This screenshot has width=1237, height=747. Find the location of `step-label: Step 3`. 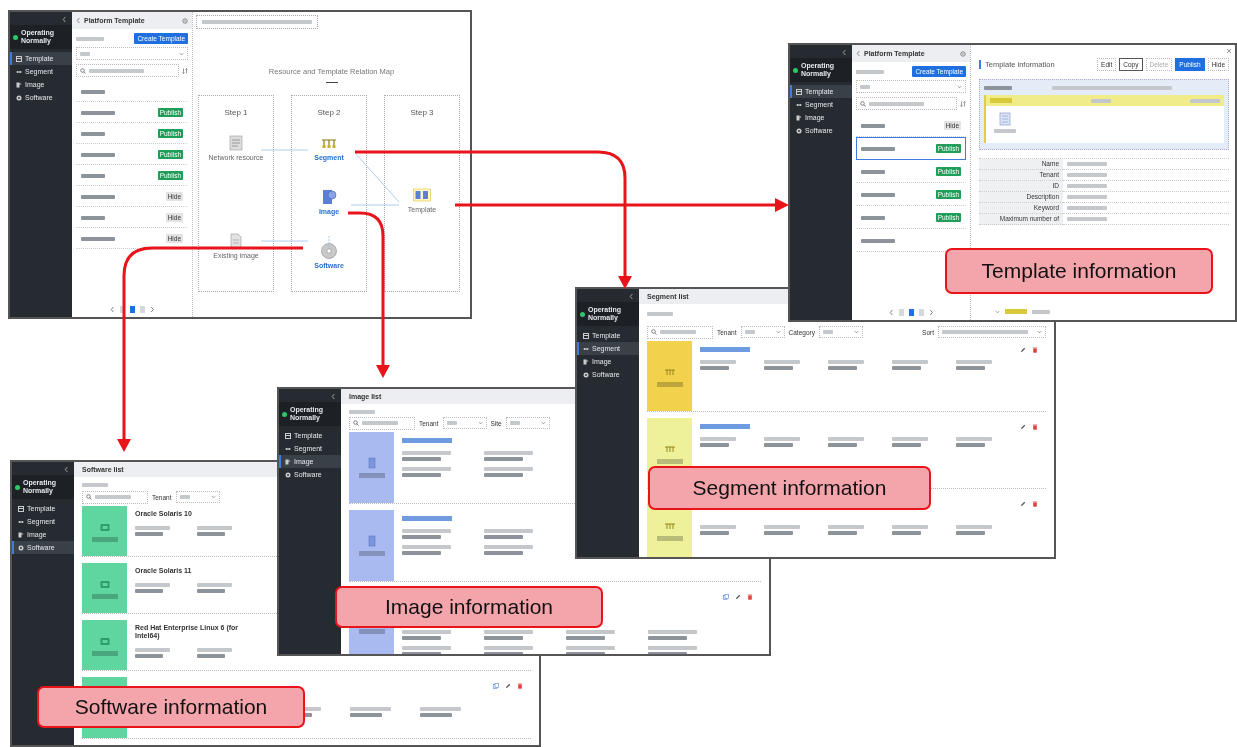

step-label: Step 3 is located at coordinates (422, 112).